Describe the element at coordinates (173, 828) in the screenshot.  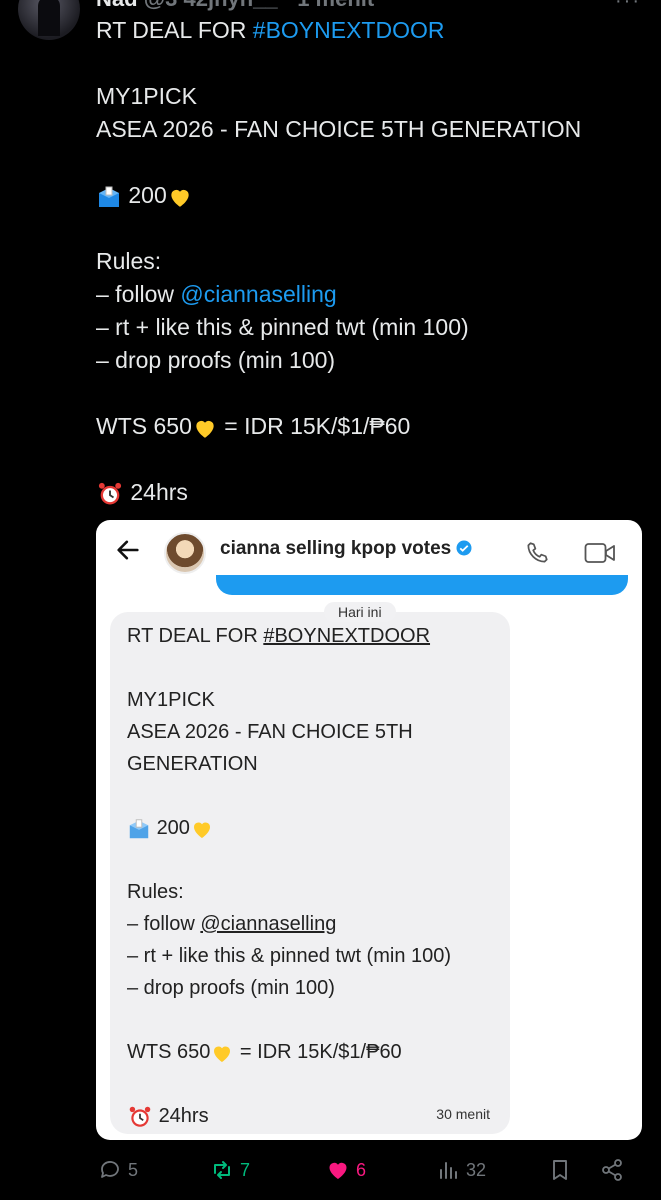
I see `message-line: 200` at that location.